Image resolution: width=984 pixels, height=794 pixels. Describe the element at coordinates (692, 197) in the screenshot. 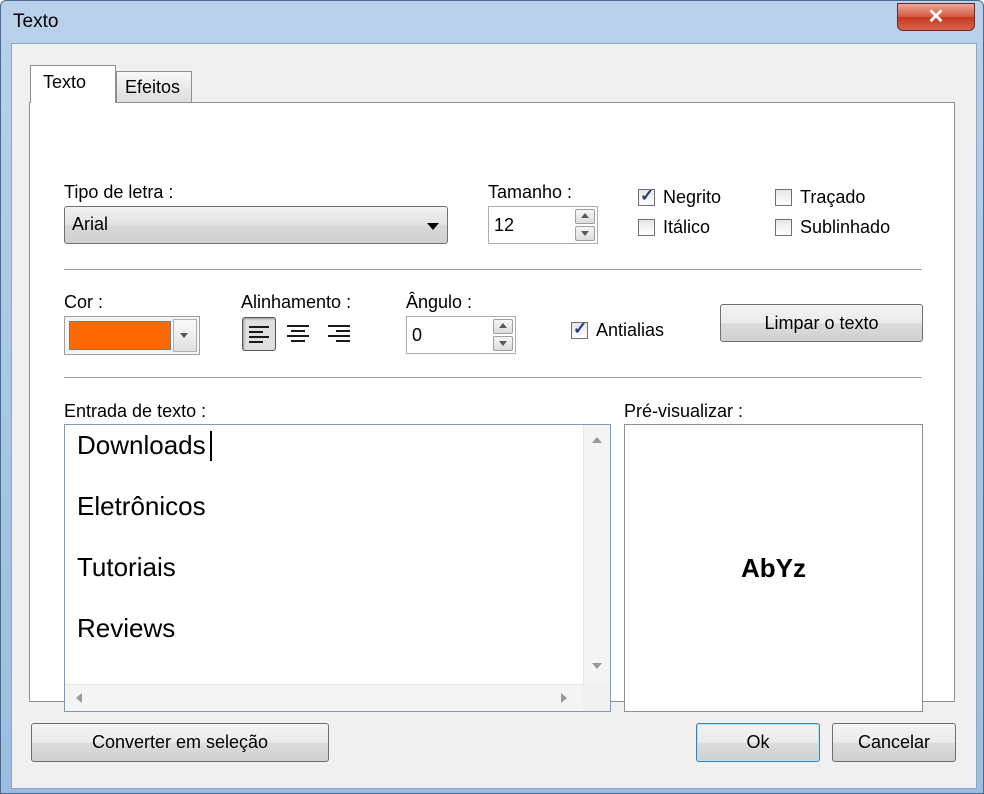

I see `bold-label: Negrito` at that location.